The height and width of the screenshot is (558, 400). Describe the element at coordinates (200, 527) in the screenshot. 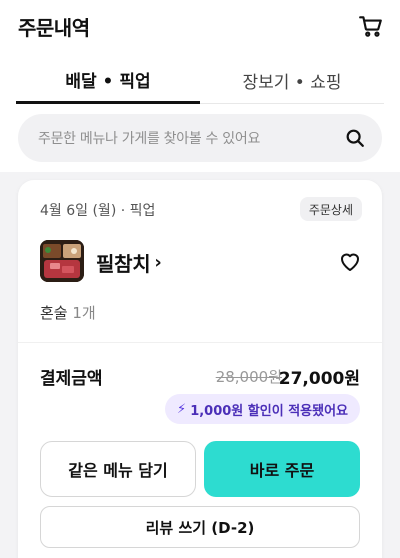

I see `write-review-button: 리뷰 쓰기 (D-2)` at that location.